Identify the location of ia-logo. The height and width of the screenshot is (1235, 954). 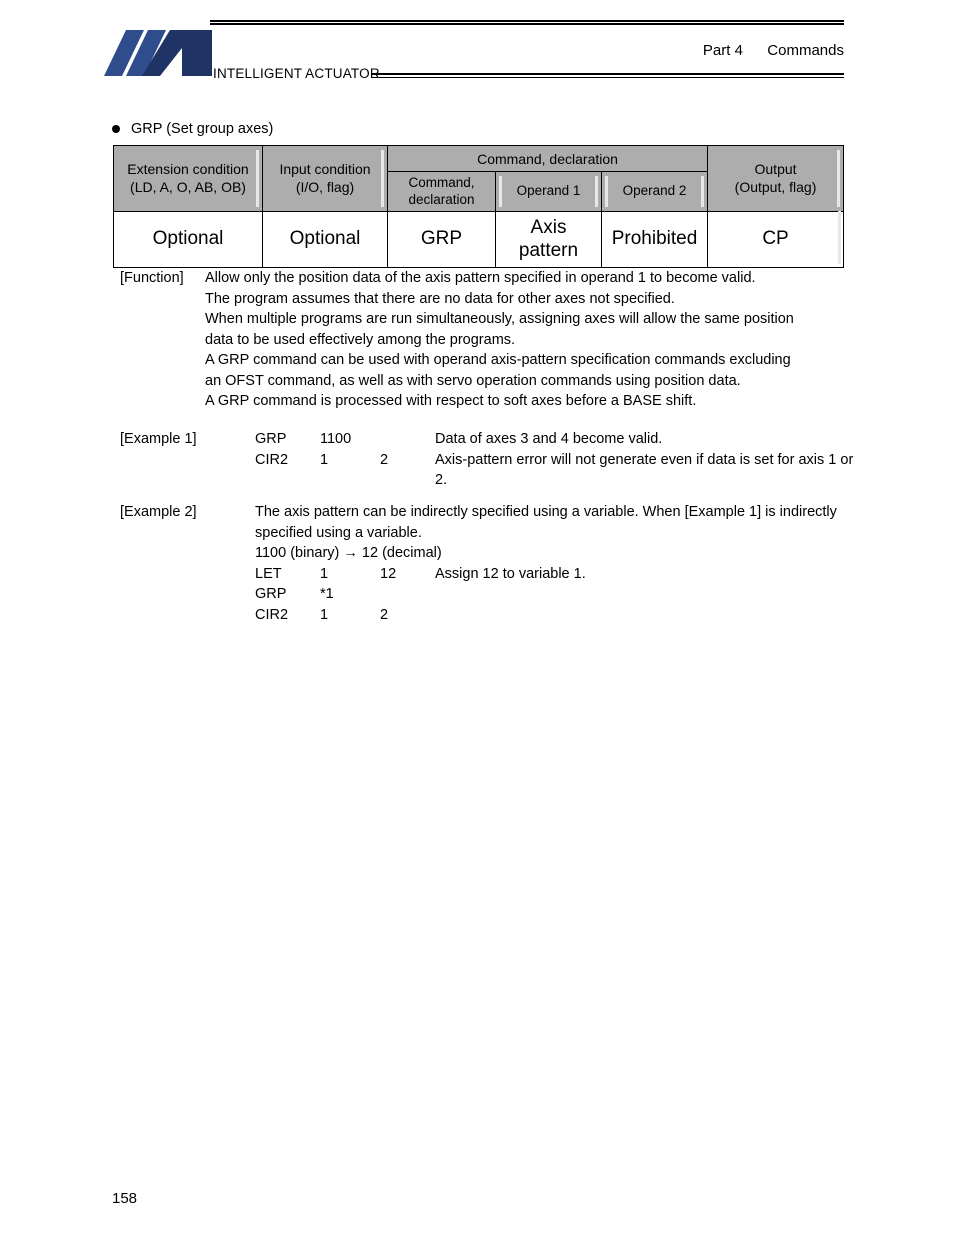
(159, 53).